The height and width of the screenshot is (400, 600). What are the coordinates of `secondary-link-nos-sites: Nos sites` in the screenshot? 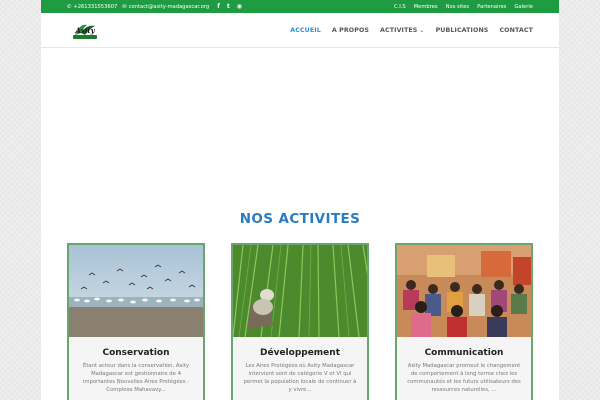 It's located at (457, 7).